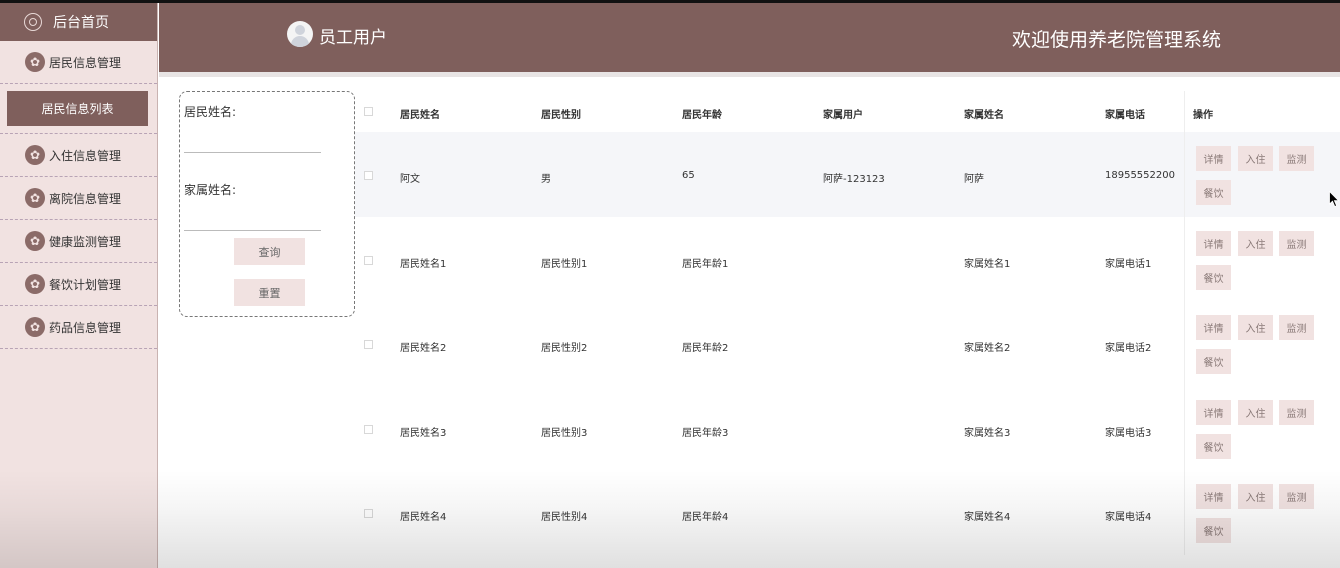 The image size is (1340, 568). What do you see at coordinates (410, 179) in the screenshot?
I see `cell-resident-name: 阿文` at bounding box center [410, 179].